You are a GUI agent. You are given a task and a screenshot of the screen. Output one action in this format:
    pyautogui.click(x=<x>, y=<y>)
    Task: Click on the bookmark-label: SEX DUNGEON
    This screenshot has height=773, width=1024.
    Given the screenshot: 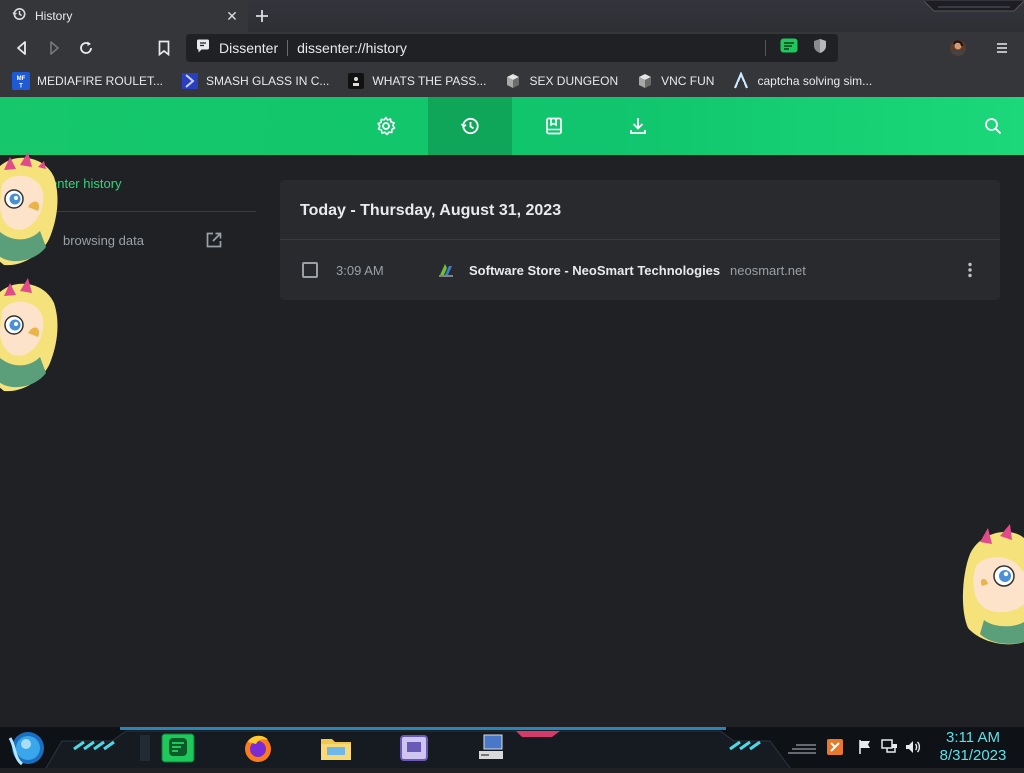 What is the action you would take?
    pyautogui.click(x=574, y=80)
    